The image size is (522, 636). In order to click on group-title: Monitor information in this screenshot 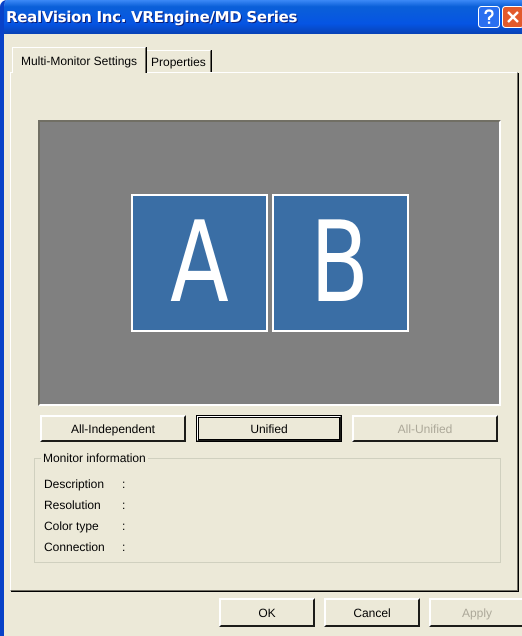, I will do `click(94, 458)`.